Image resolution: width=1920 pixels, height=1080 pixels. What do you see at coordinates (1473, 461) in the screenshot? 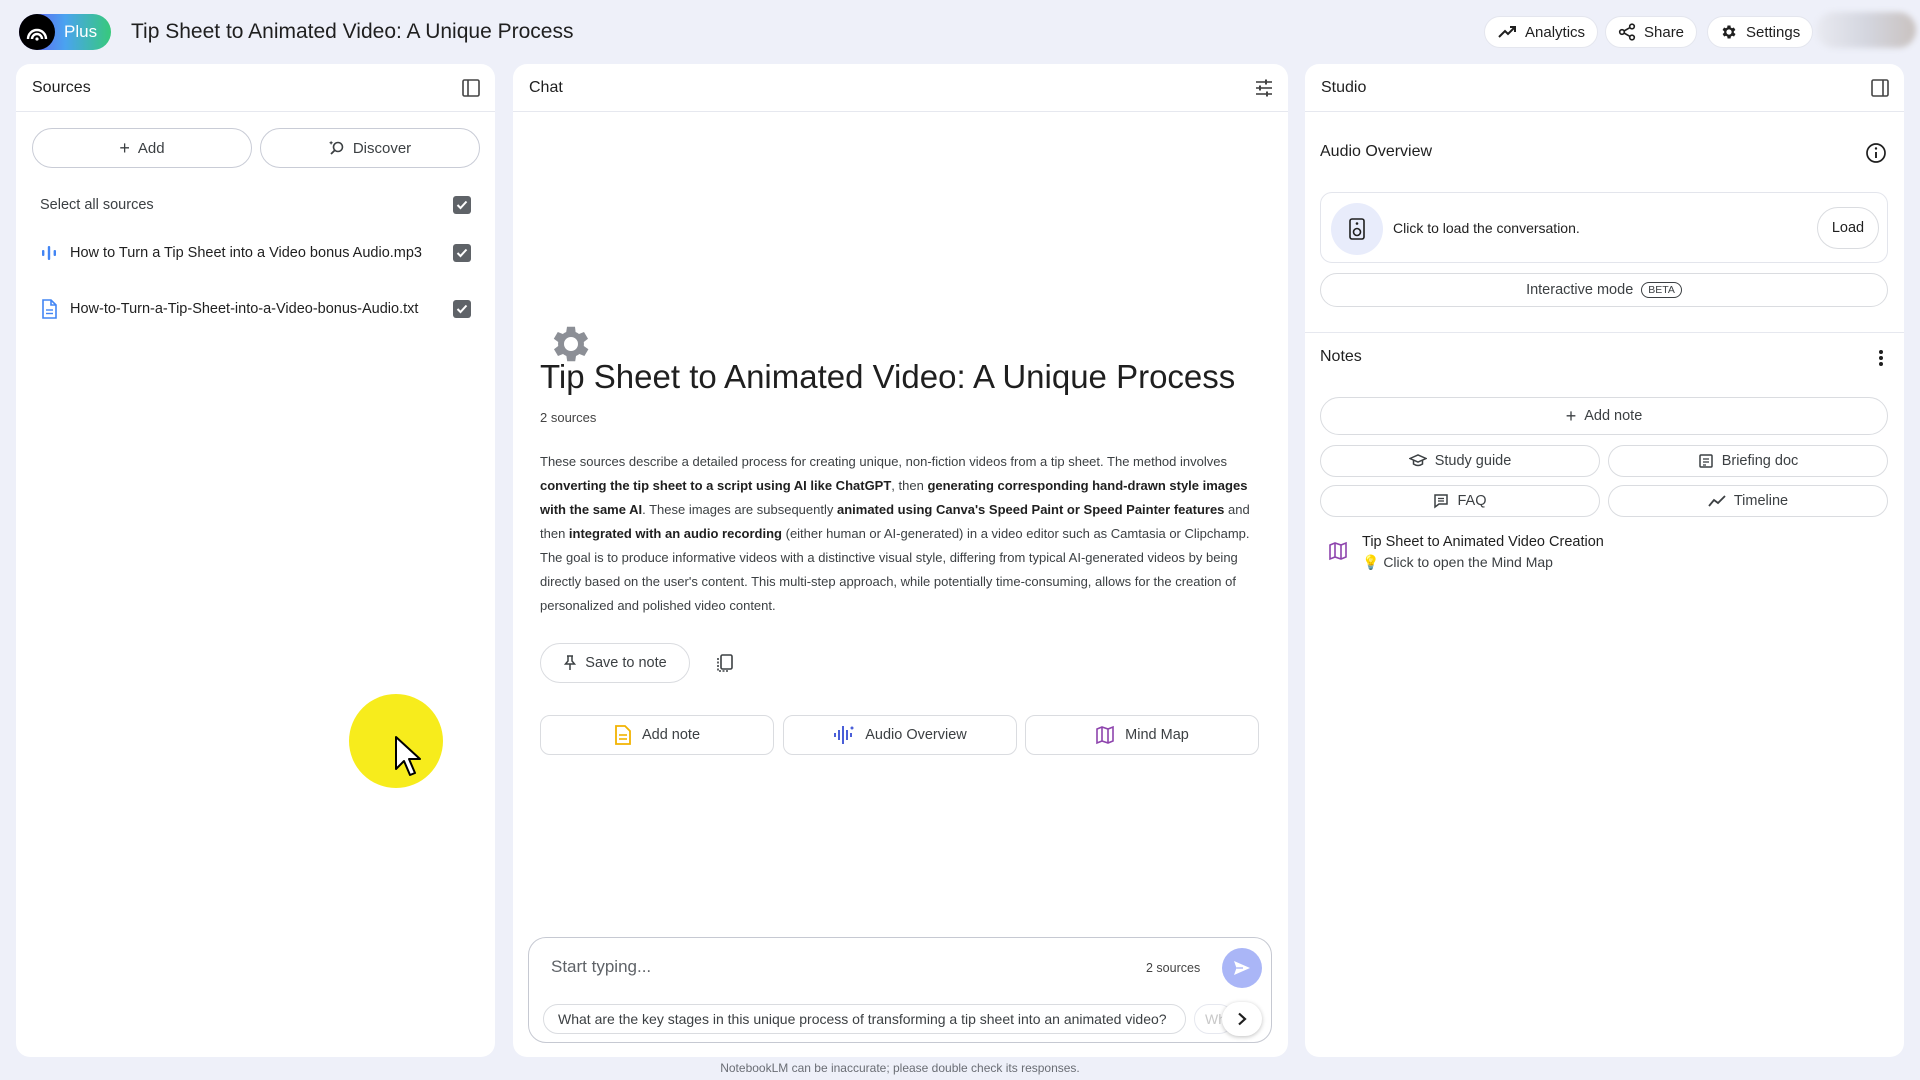
I see `study-guide-label: Study guide` at bounding box center [1473, 461].